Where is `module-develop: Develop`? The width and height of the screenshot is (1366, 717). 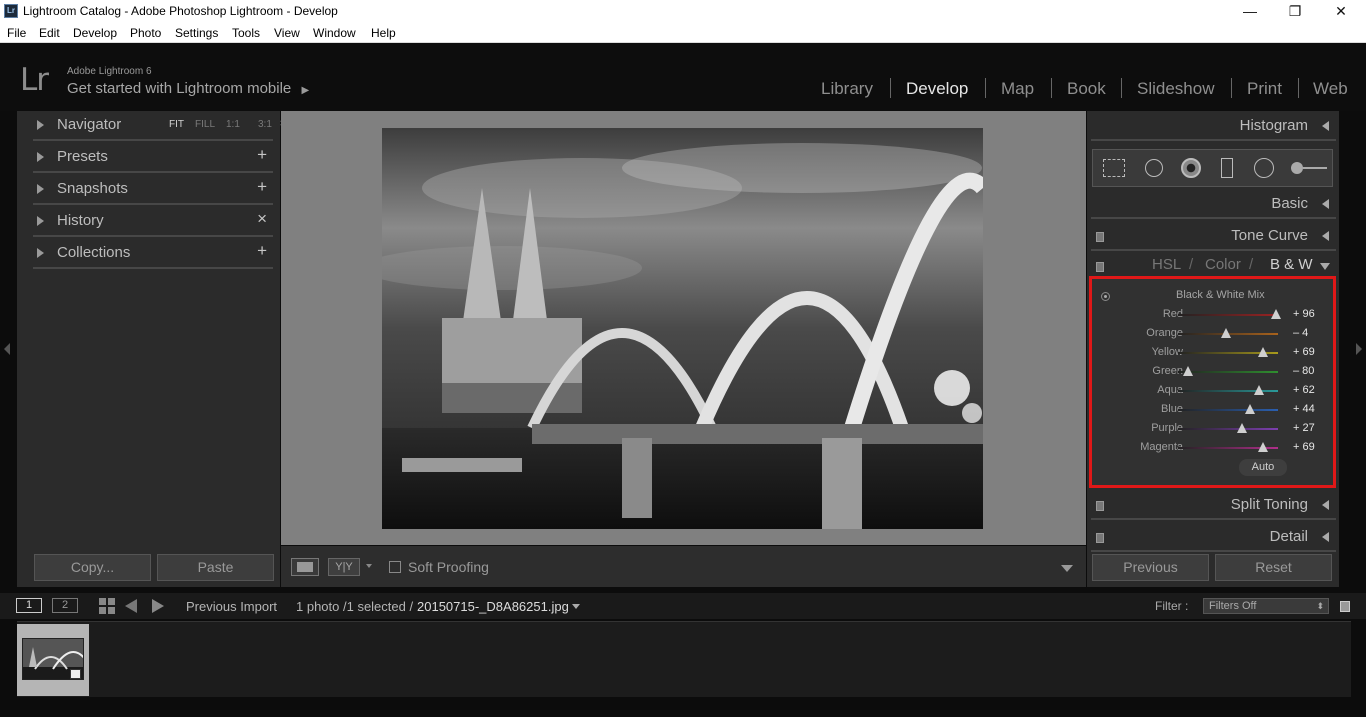 module-develop: Develop is located at coordinates (937, 89).